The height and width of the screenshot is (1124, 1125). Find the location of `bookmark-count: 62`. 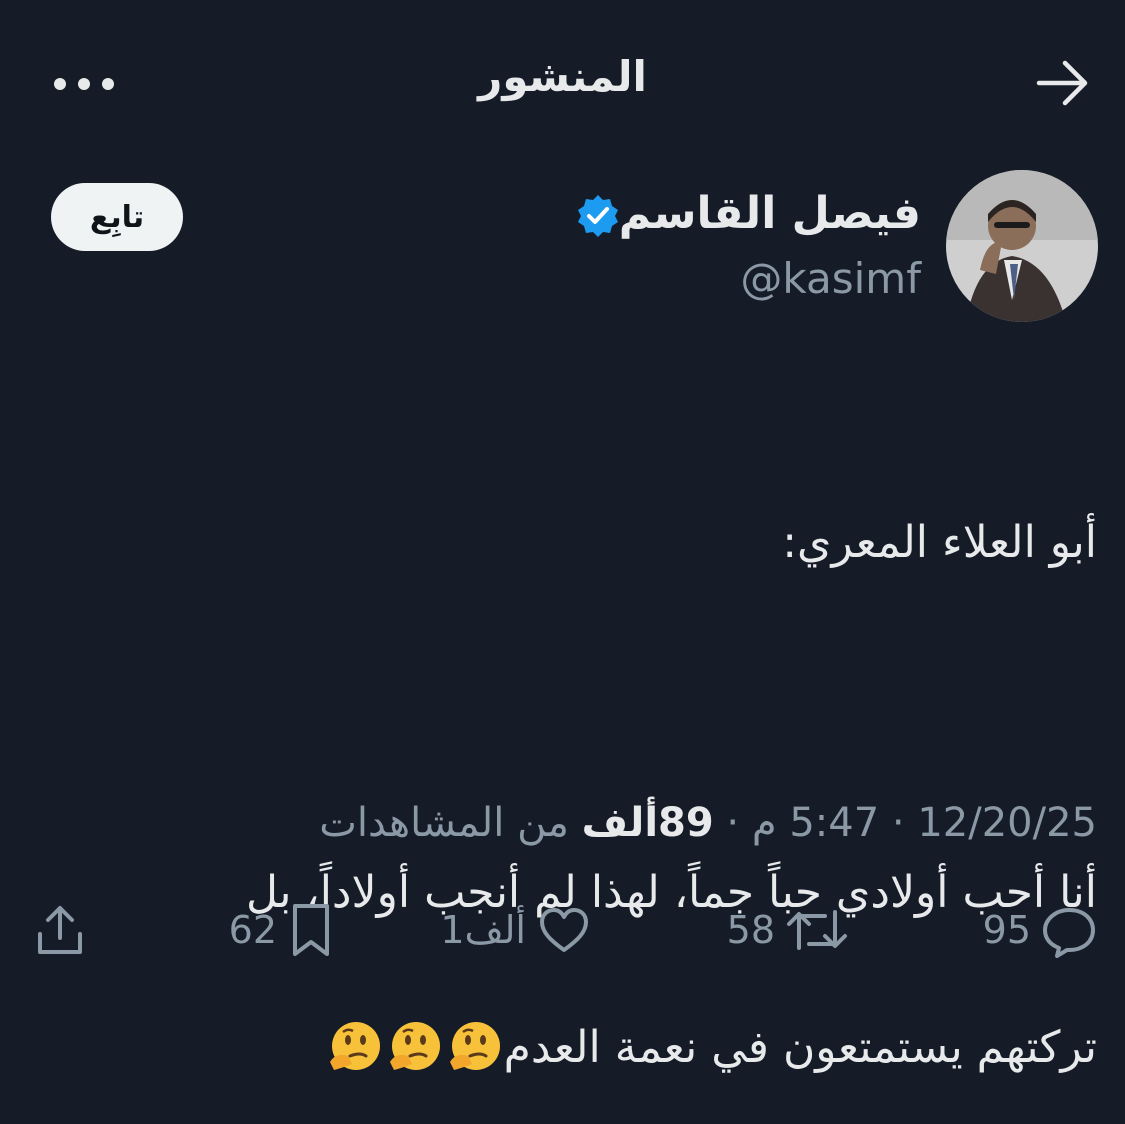

bookmark-count: 62 is located at coordinates (252, 930).